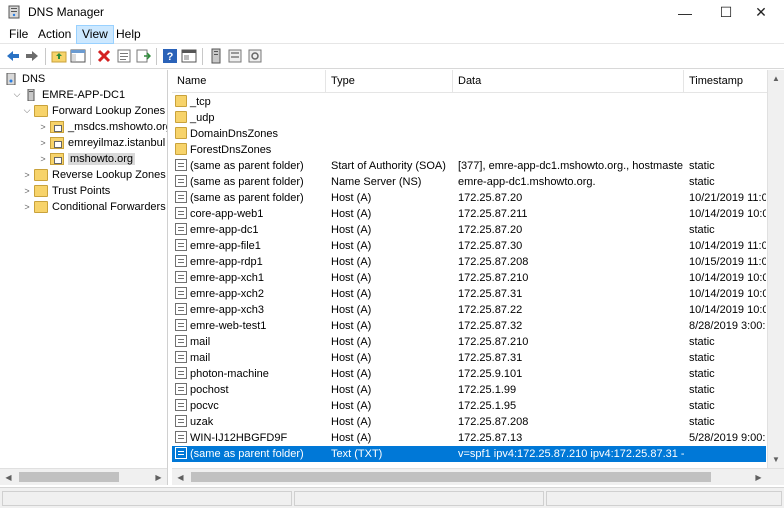 The height and width of the screenshot is (508, 784). I want to click on reload-icon, so click(255, 56).